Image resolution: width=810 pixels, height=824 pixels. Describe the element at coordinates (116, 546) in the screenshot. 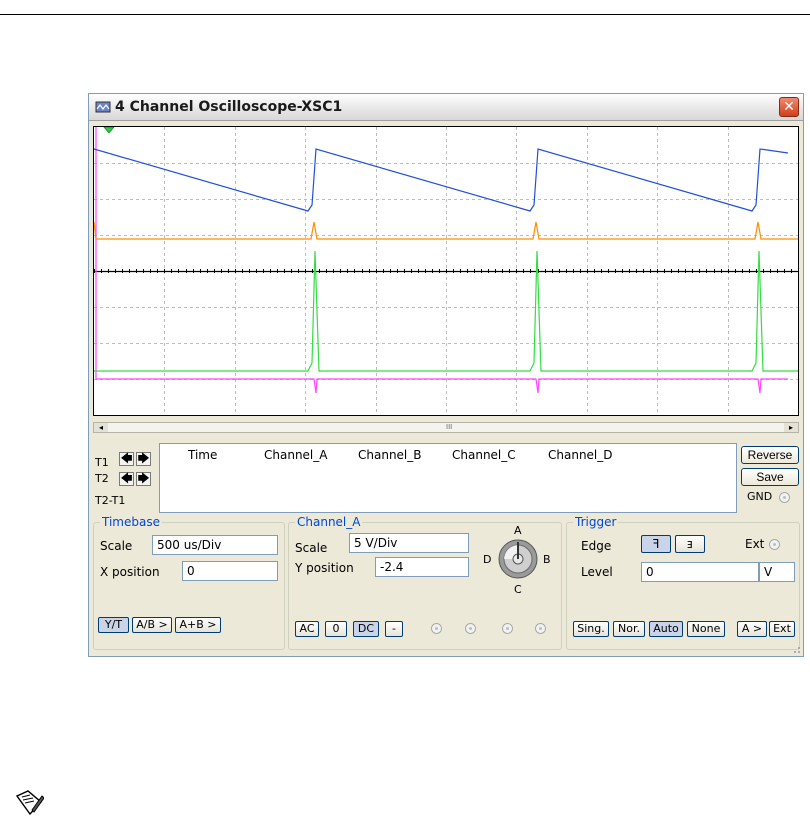

I see `timebase-scale-label: Scale` at that location.